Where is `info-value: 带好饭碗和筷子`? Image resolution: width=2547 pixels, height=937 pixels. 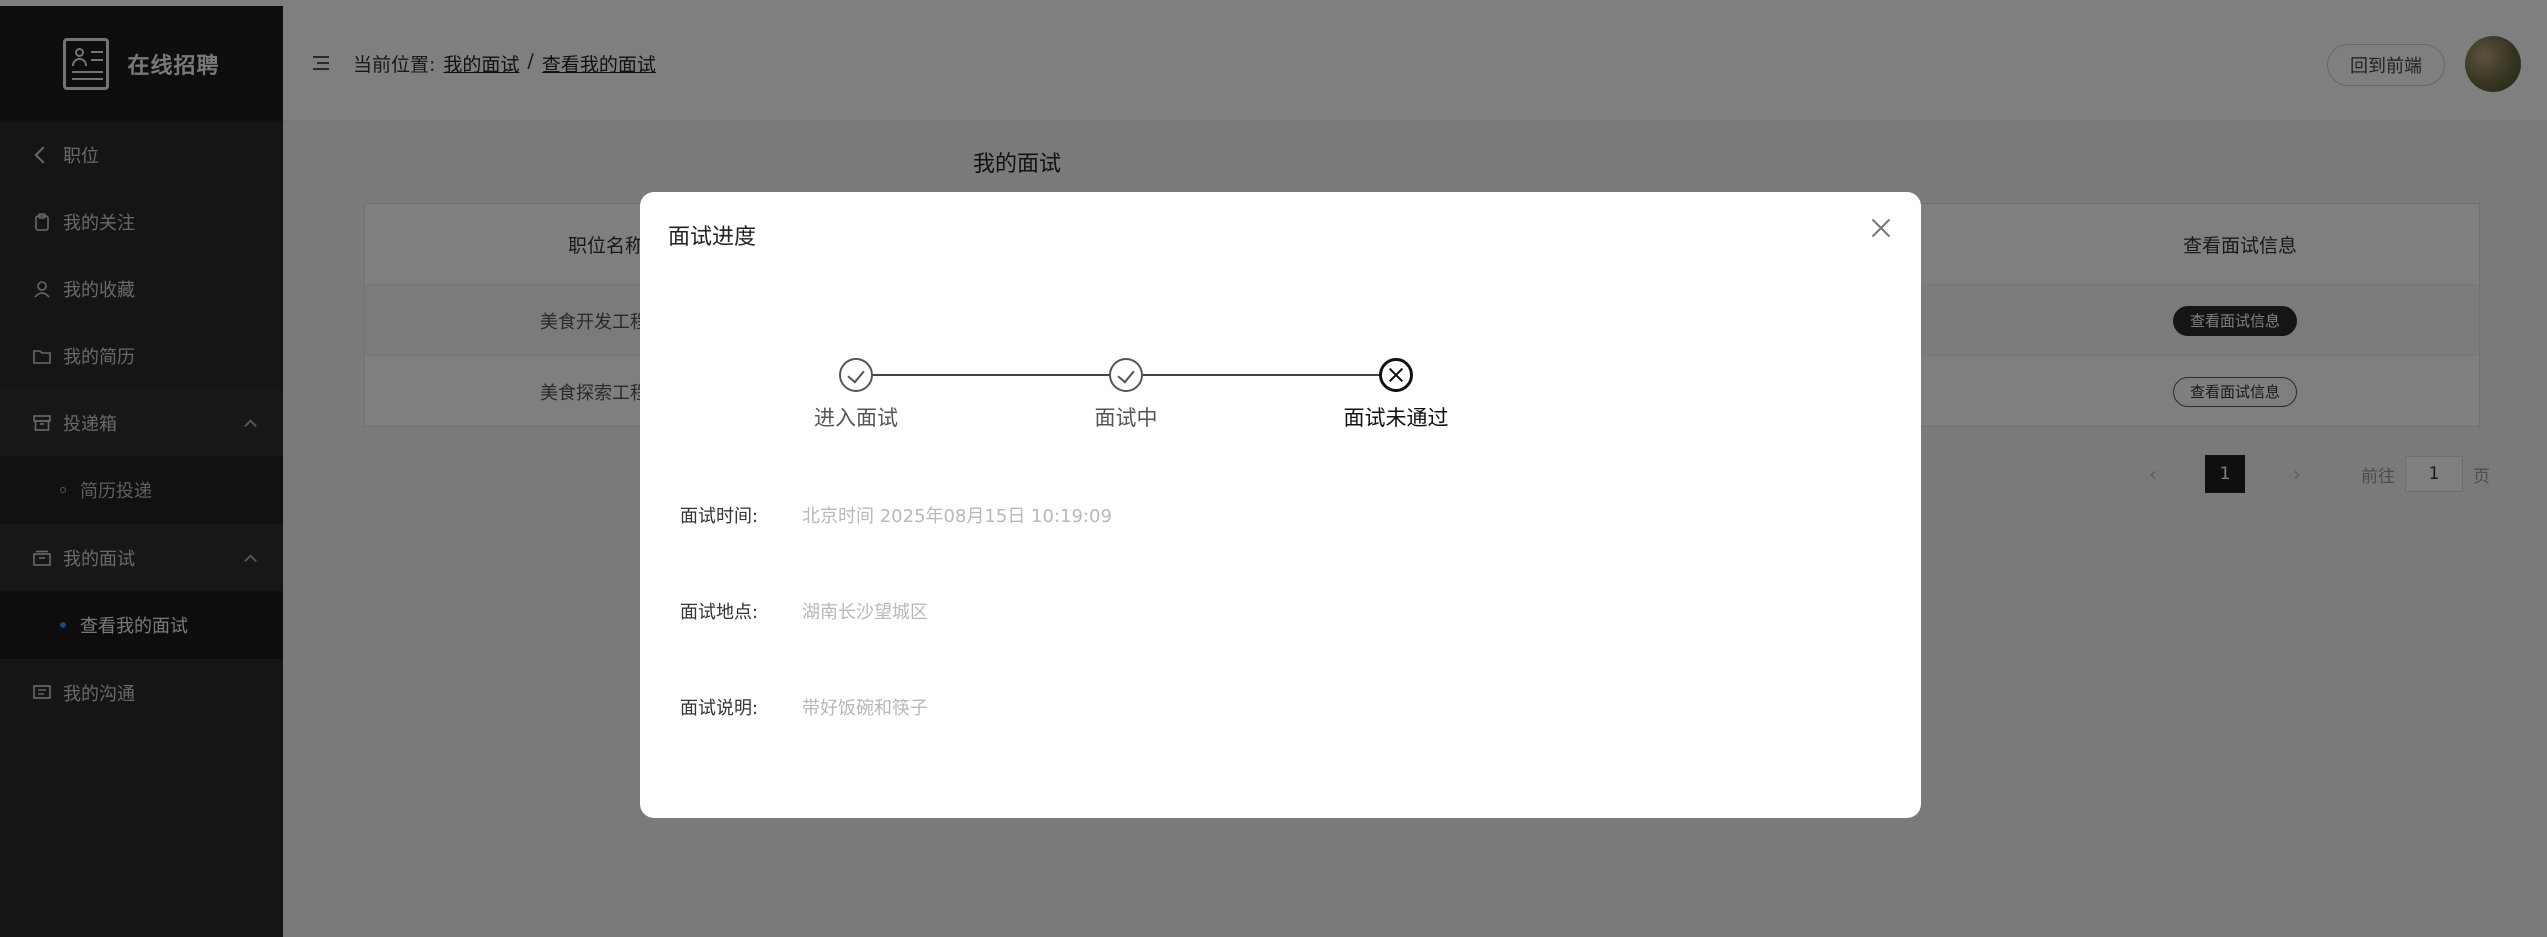 info-value: 带好饭碗和筷子 is located at coordinates (865, 708).